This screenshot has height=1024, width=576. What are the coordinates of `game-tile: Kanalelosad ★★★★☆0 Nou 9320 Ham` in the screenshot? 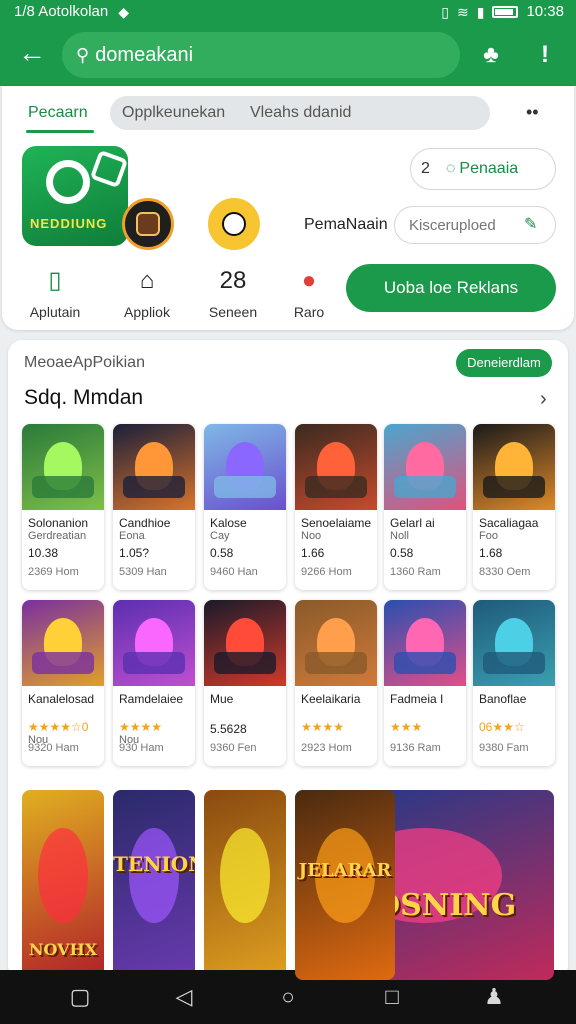 It's located at (63, 683).